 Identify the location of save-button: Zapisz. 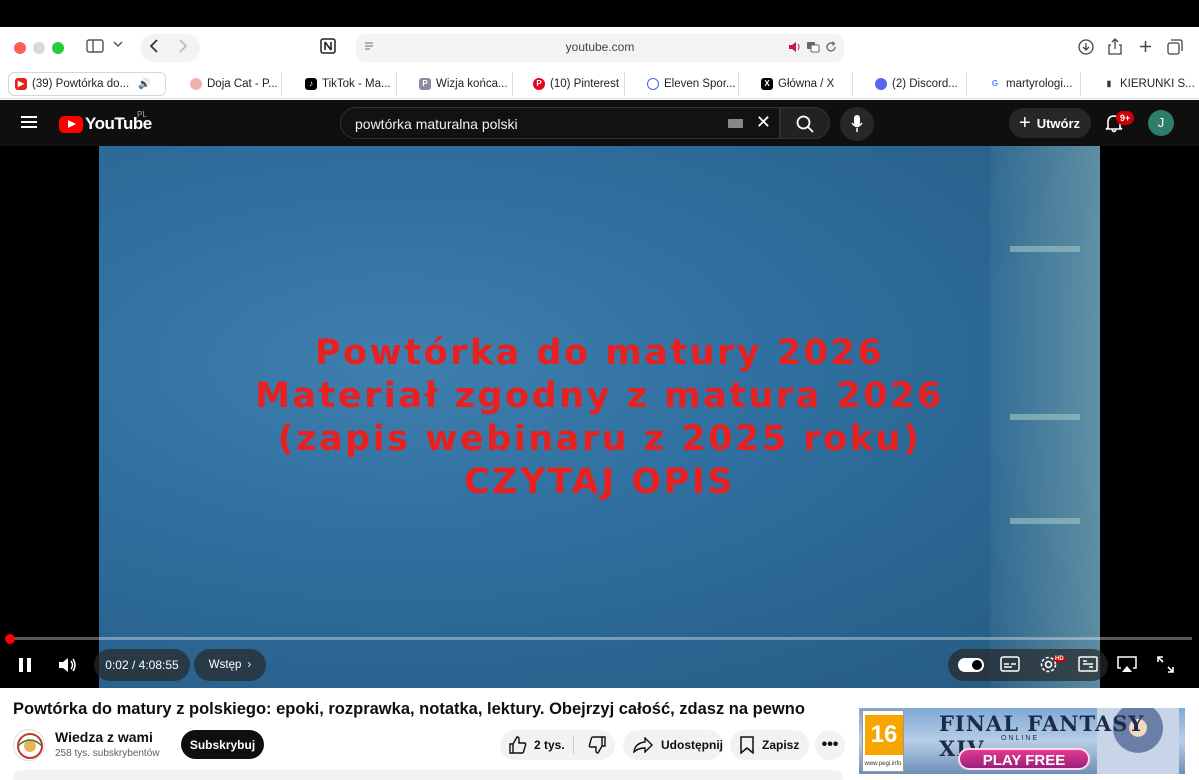
(769, 745).